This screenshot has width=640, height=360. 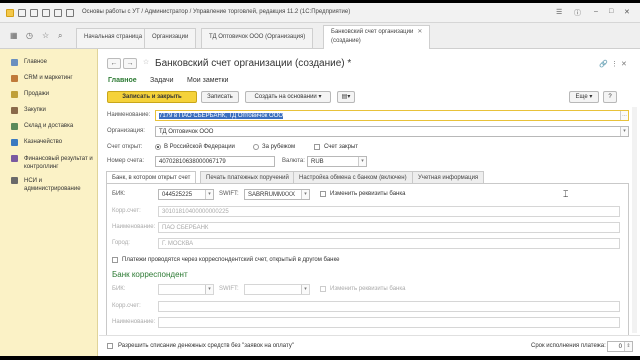 What do you see at coordinates (346, 97) in the screenshot?
I see `print-menu-icon: ▤▾` at bounding box center [346, 97].